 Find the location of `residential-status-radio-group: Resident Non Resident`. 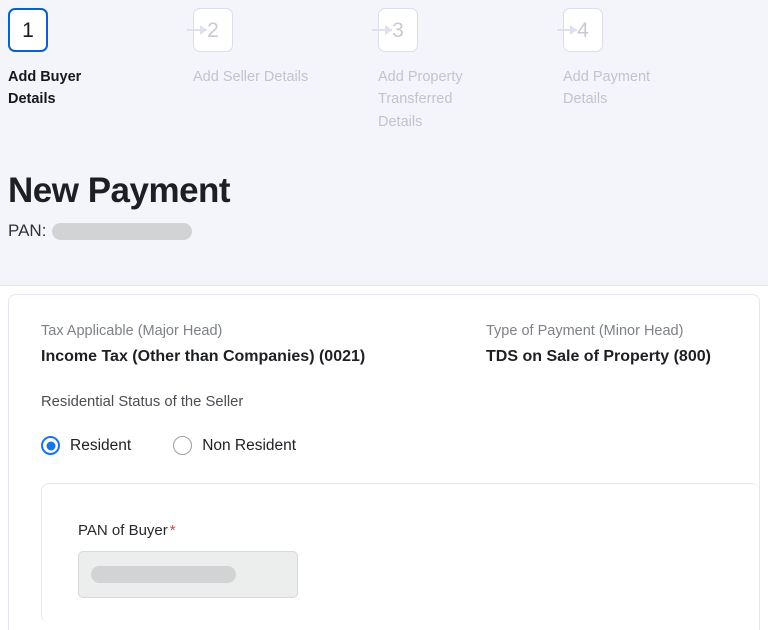

residential-status-radio-group: Resident Non Resident is located at coordinates (400, 446).